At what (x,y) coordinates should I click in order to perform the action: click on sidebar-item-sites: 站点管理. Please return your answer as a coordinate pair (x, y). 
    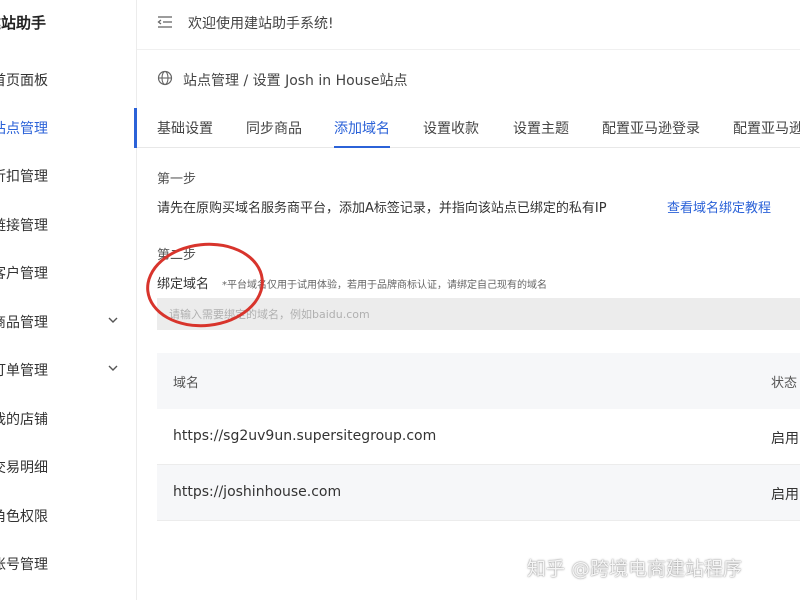
    Looking at the image, I should click on (68, 128).